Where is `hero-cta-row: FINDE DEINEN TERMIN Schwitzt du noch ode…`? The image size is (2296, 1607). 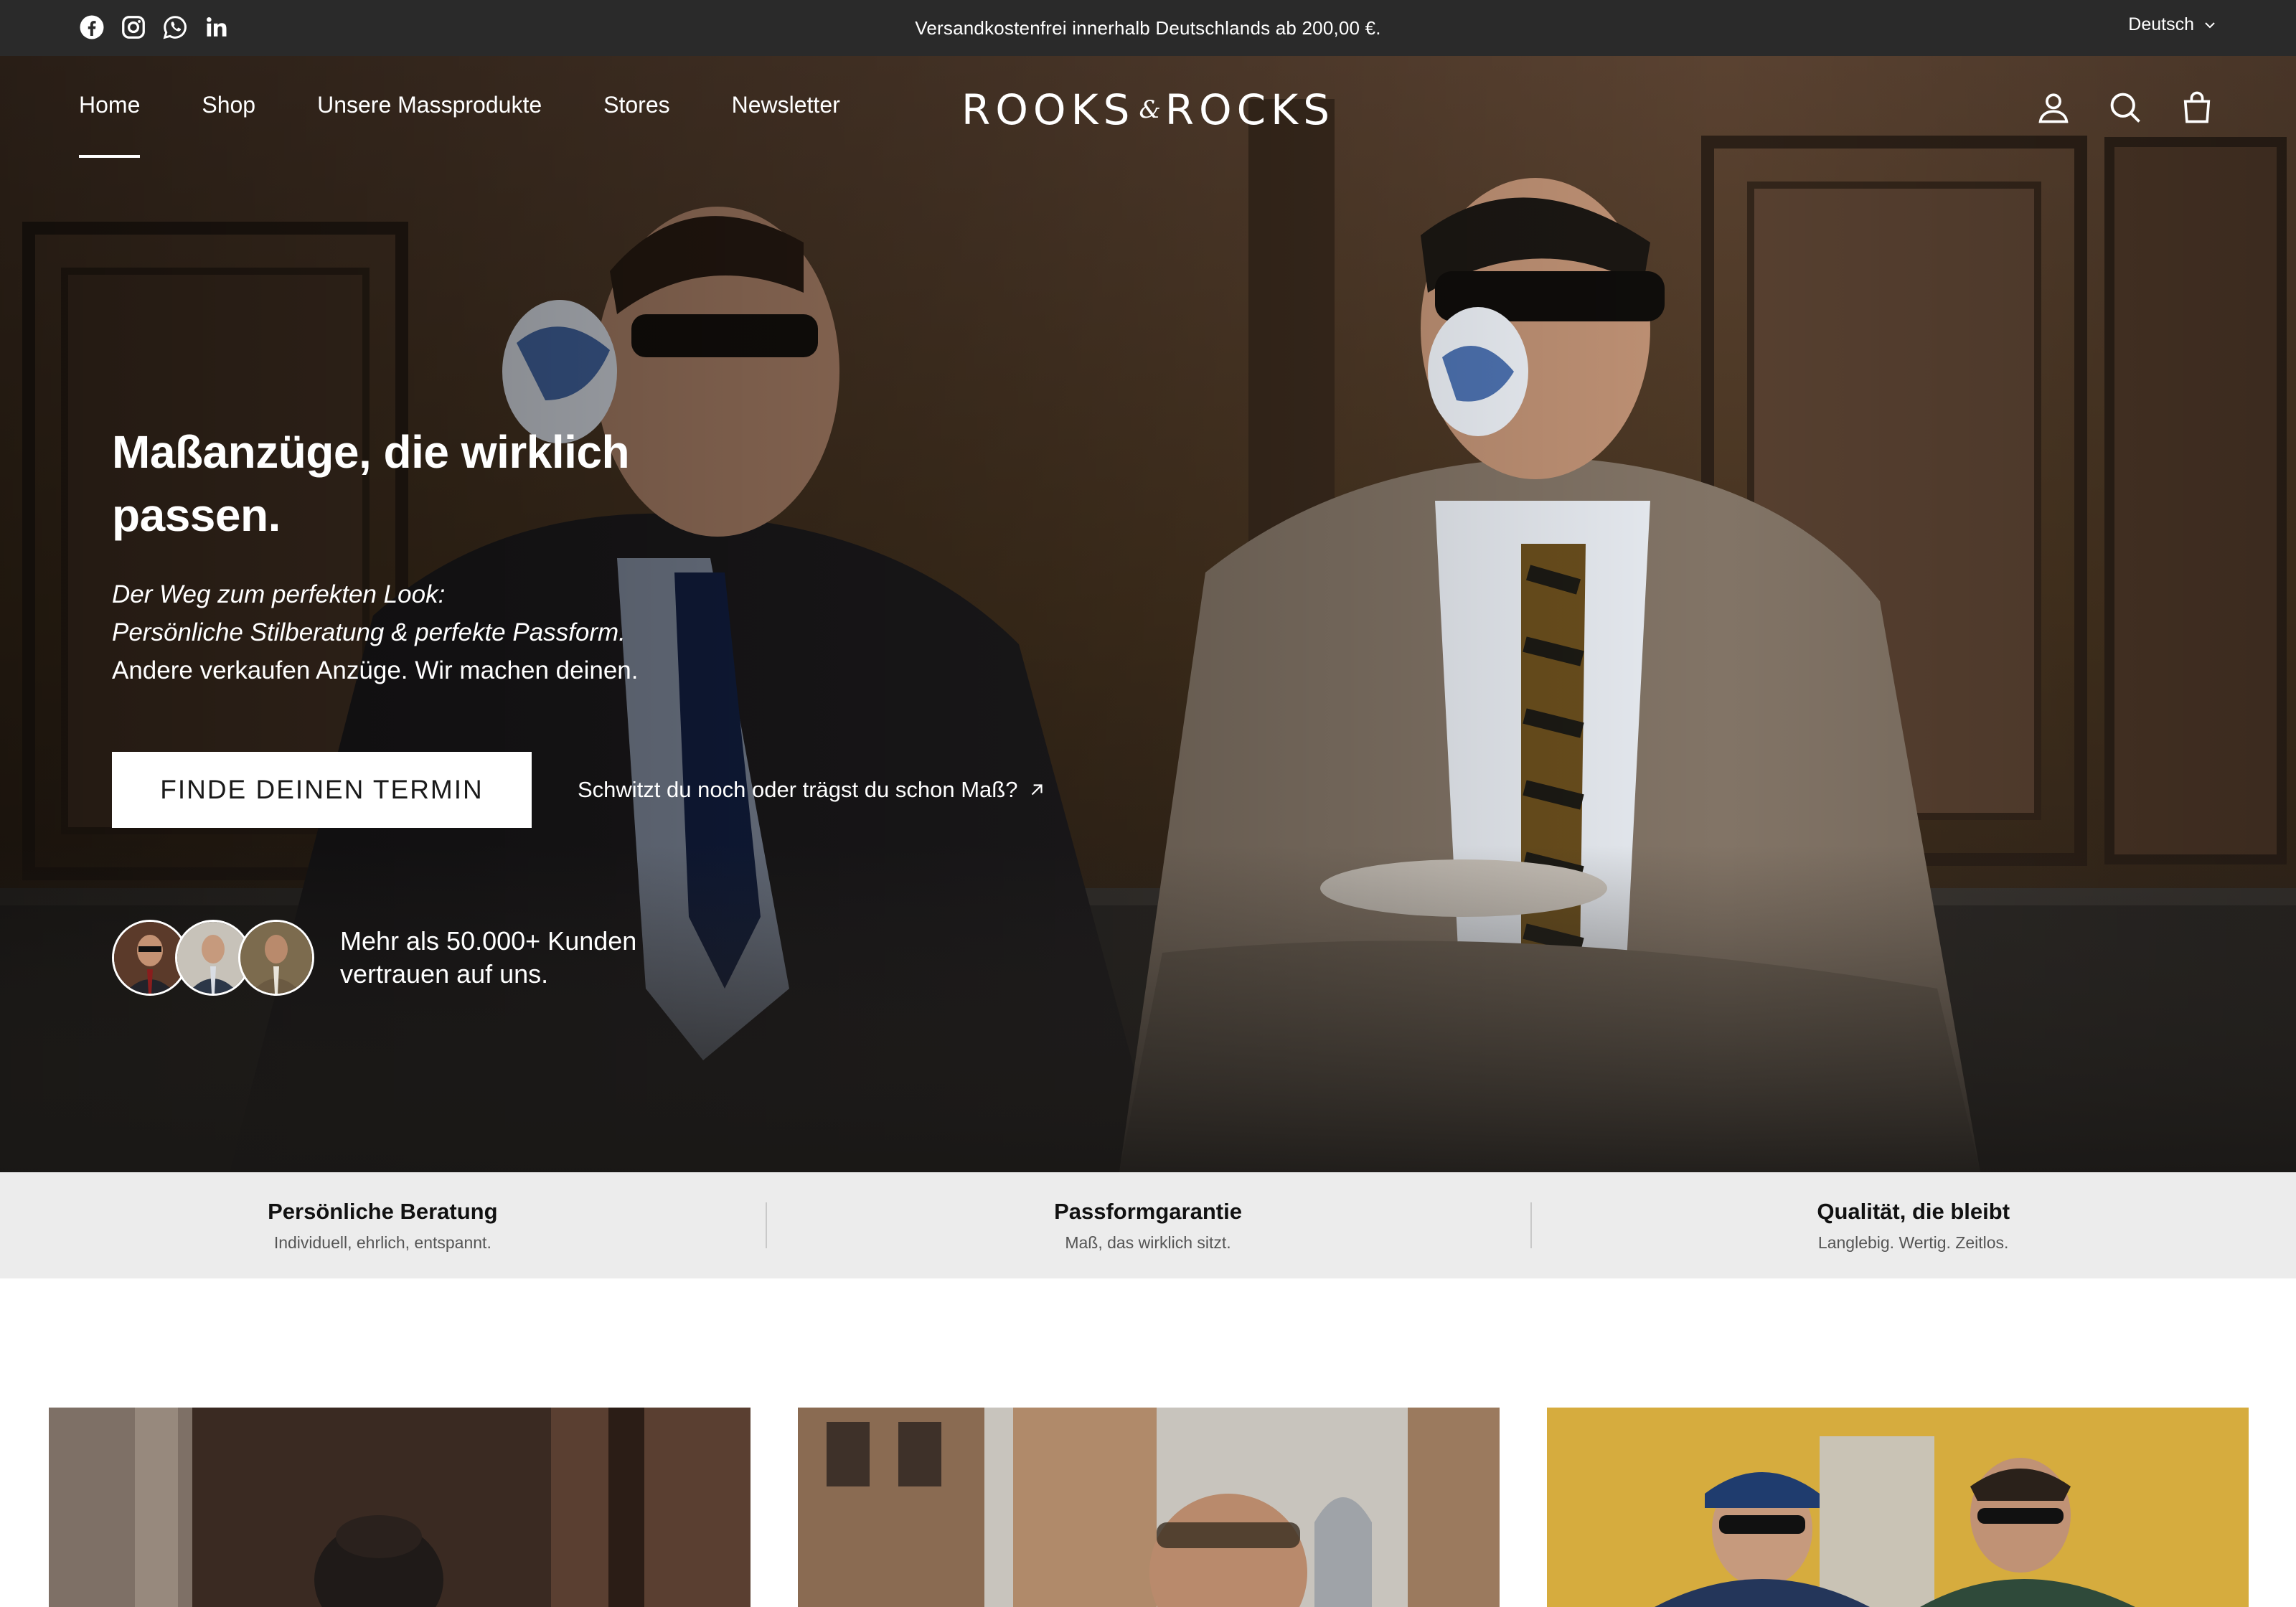 hero-cta-row: FINDE DEINEN TERMIN Schwitzt du noch ode… is located at coordinates (579, 790).